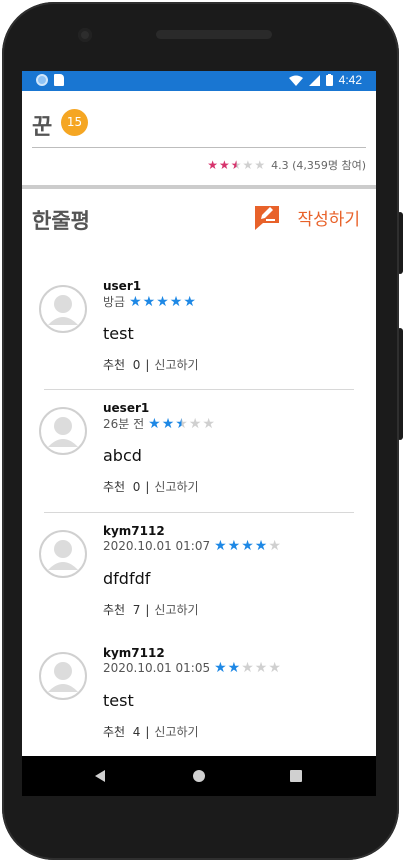  Describe the element at coordinates (199, 140) in the screenshot. I see `movie-header: 꾼 15 ★ ★ ★ ★ ★ 4.3 (4,359명 참여)` at that location.